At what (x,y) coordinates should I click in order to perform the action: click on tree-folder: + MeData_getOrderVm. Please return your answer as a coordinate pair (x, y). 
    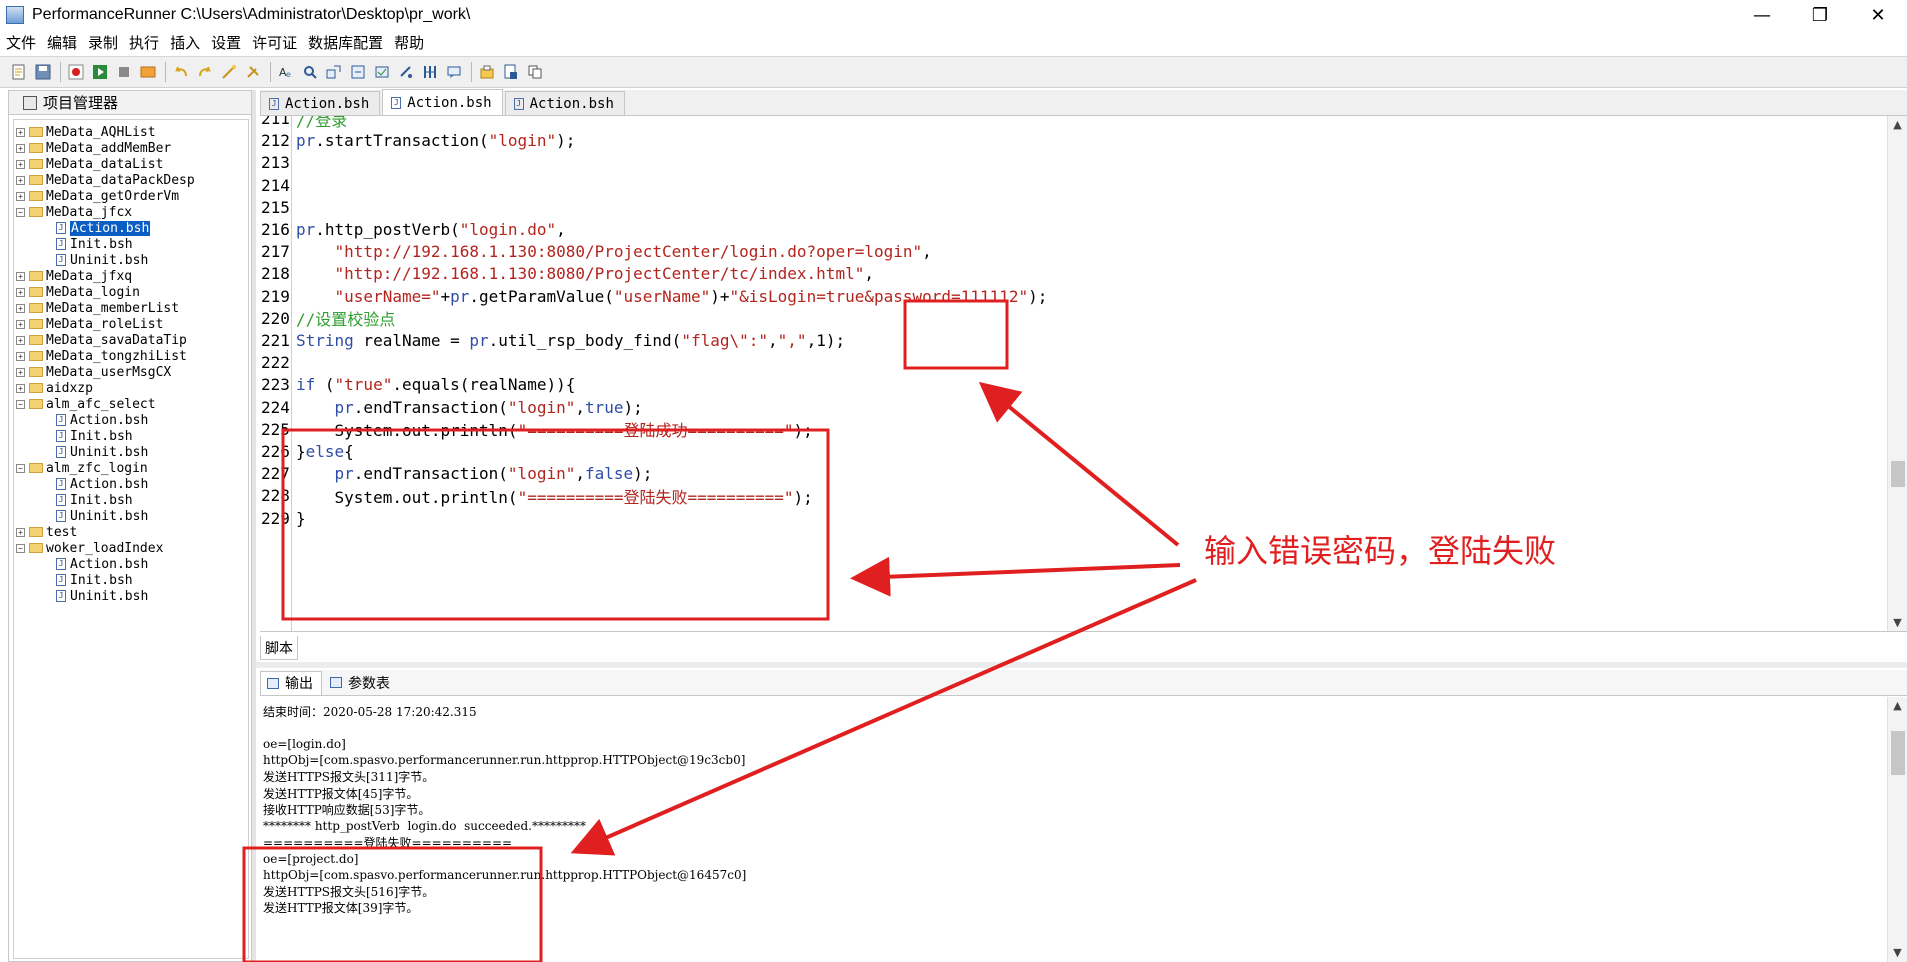
    Looking at the image, I should click on (131, 196).